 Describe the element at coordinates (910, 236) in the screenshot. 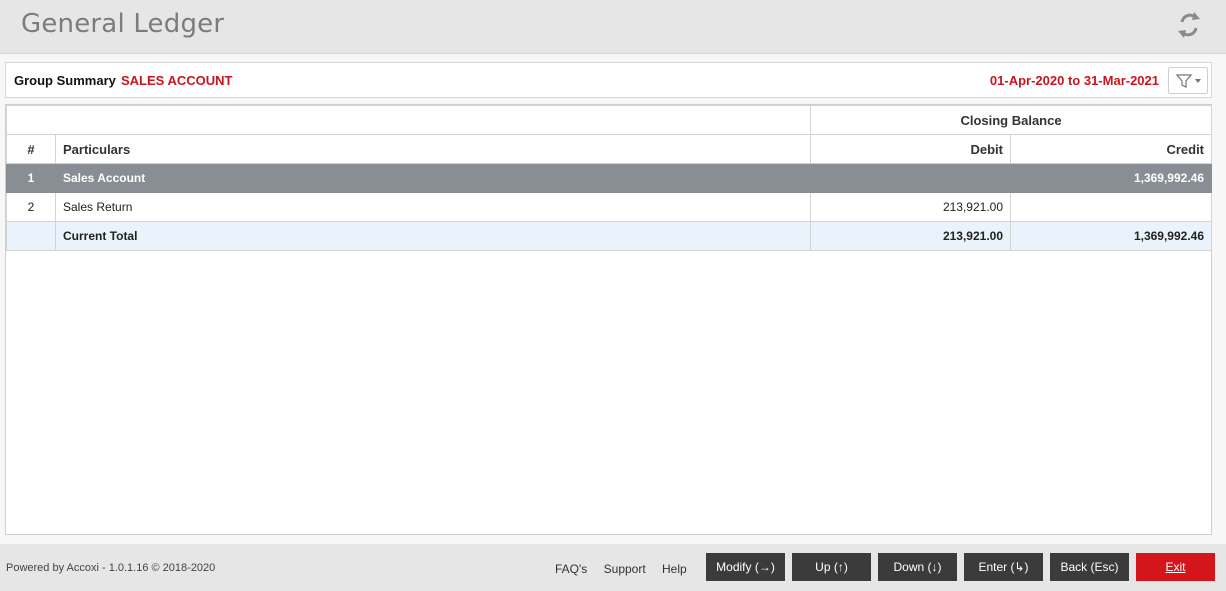

I see `total-debit: 213,921.00` at that location.